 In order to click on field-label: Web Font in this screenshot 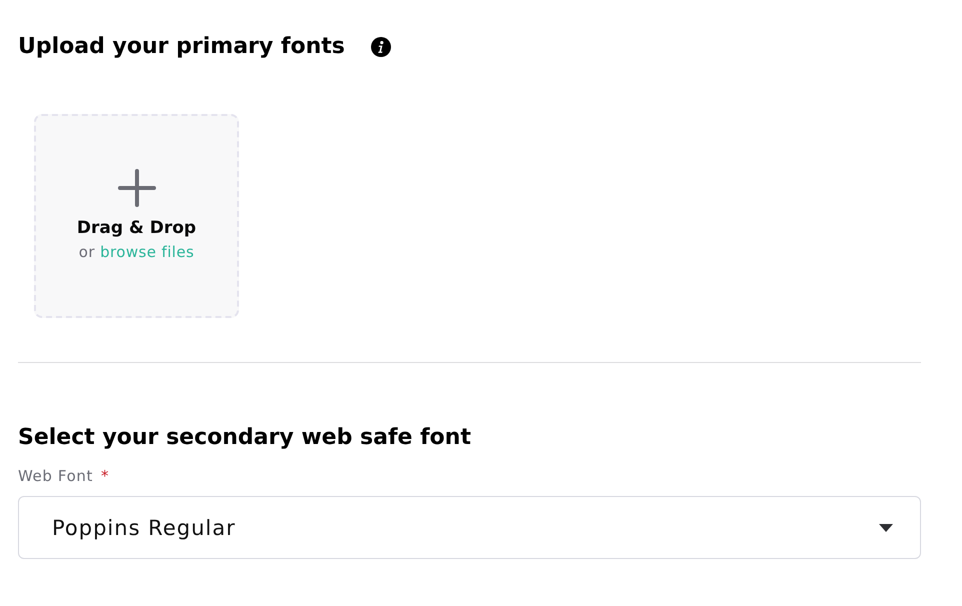, I will do `click(55, 476)`.